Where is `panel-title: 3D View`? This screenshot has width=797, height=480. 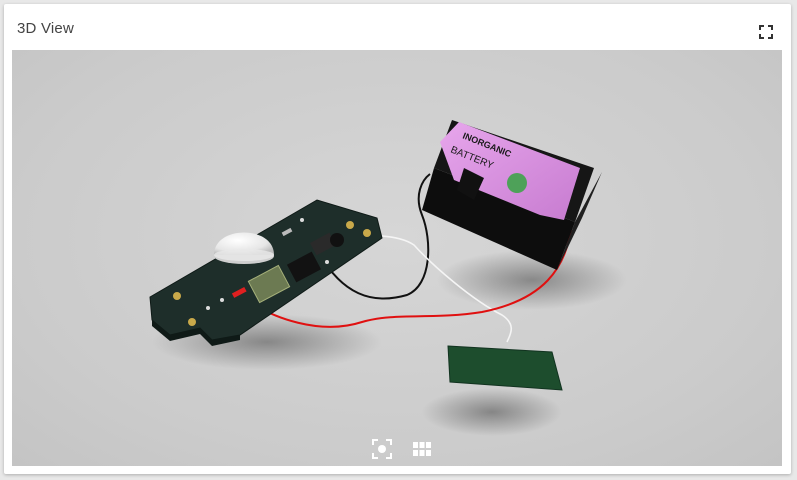 panel-title: 3D View is located at coordinates (45, 28).